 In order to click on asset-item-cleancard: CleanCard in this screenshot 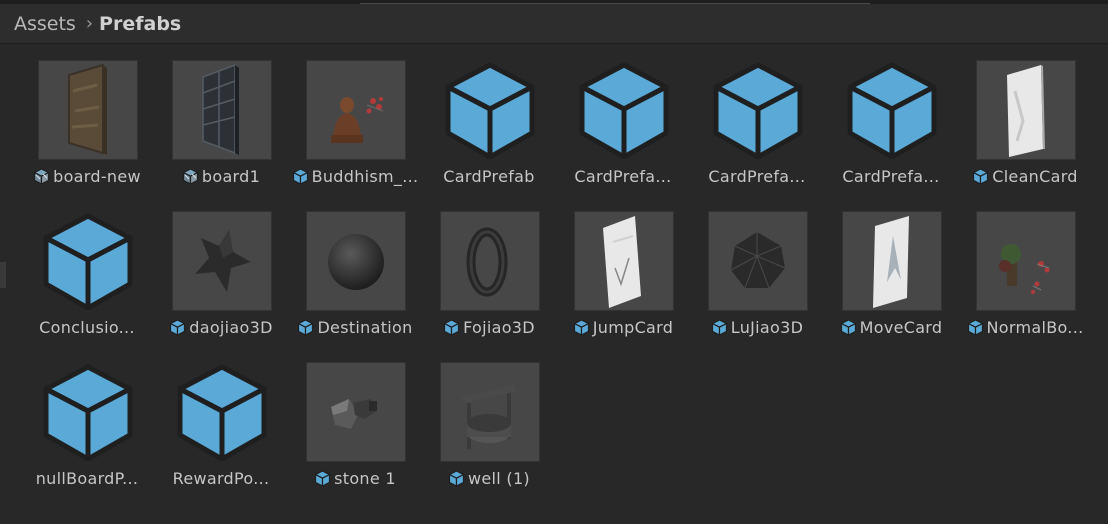, I will do `click(1025, 131)`.